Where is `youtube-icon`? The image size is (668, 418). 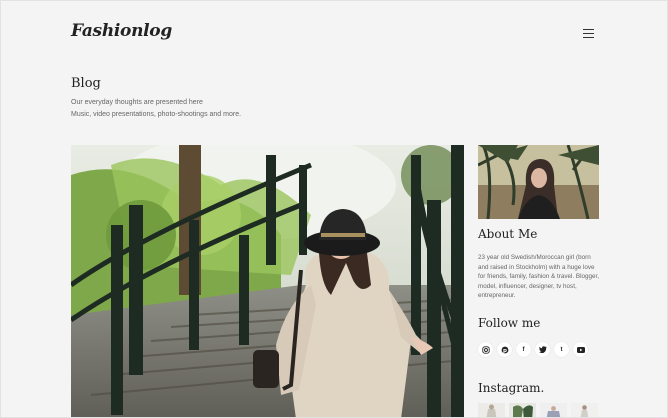
youtube-icon is located at coordinates (580, 349).